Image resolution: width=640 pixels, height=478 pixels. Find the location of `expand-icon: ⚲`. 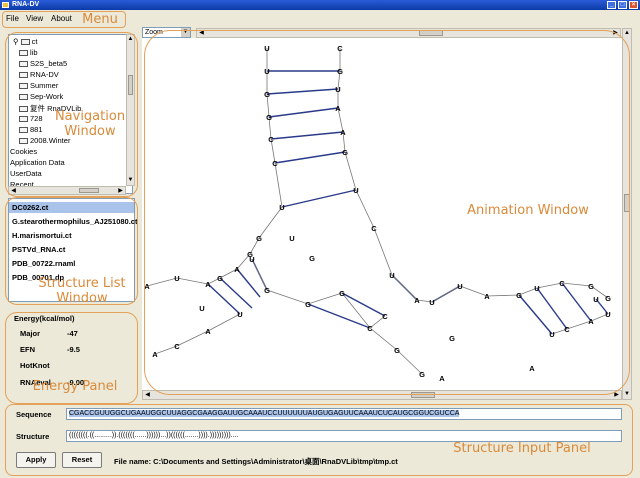

expand-icon: ⚲ is located at coordinates (16, 41).